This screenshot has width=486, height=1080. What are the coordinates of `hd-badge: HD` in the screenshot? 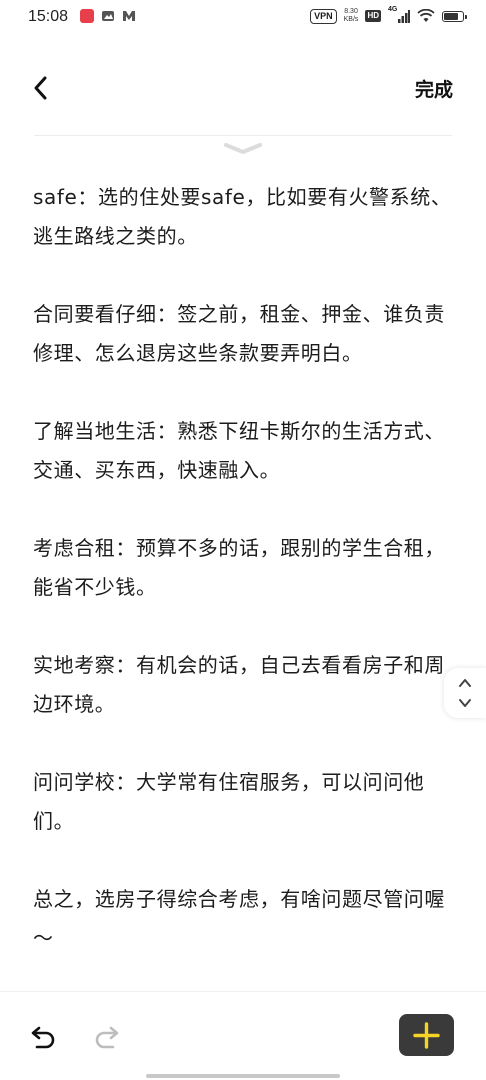 It's located at (373, 16).